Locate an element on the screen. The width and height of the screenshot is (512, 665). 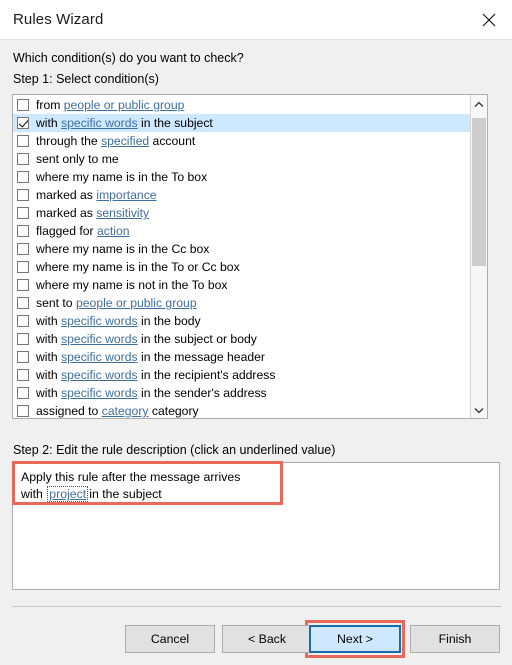
condition-label: where my name is not in the To box is located at coordinates (132, 285).